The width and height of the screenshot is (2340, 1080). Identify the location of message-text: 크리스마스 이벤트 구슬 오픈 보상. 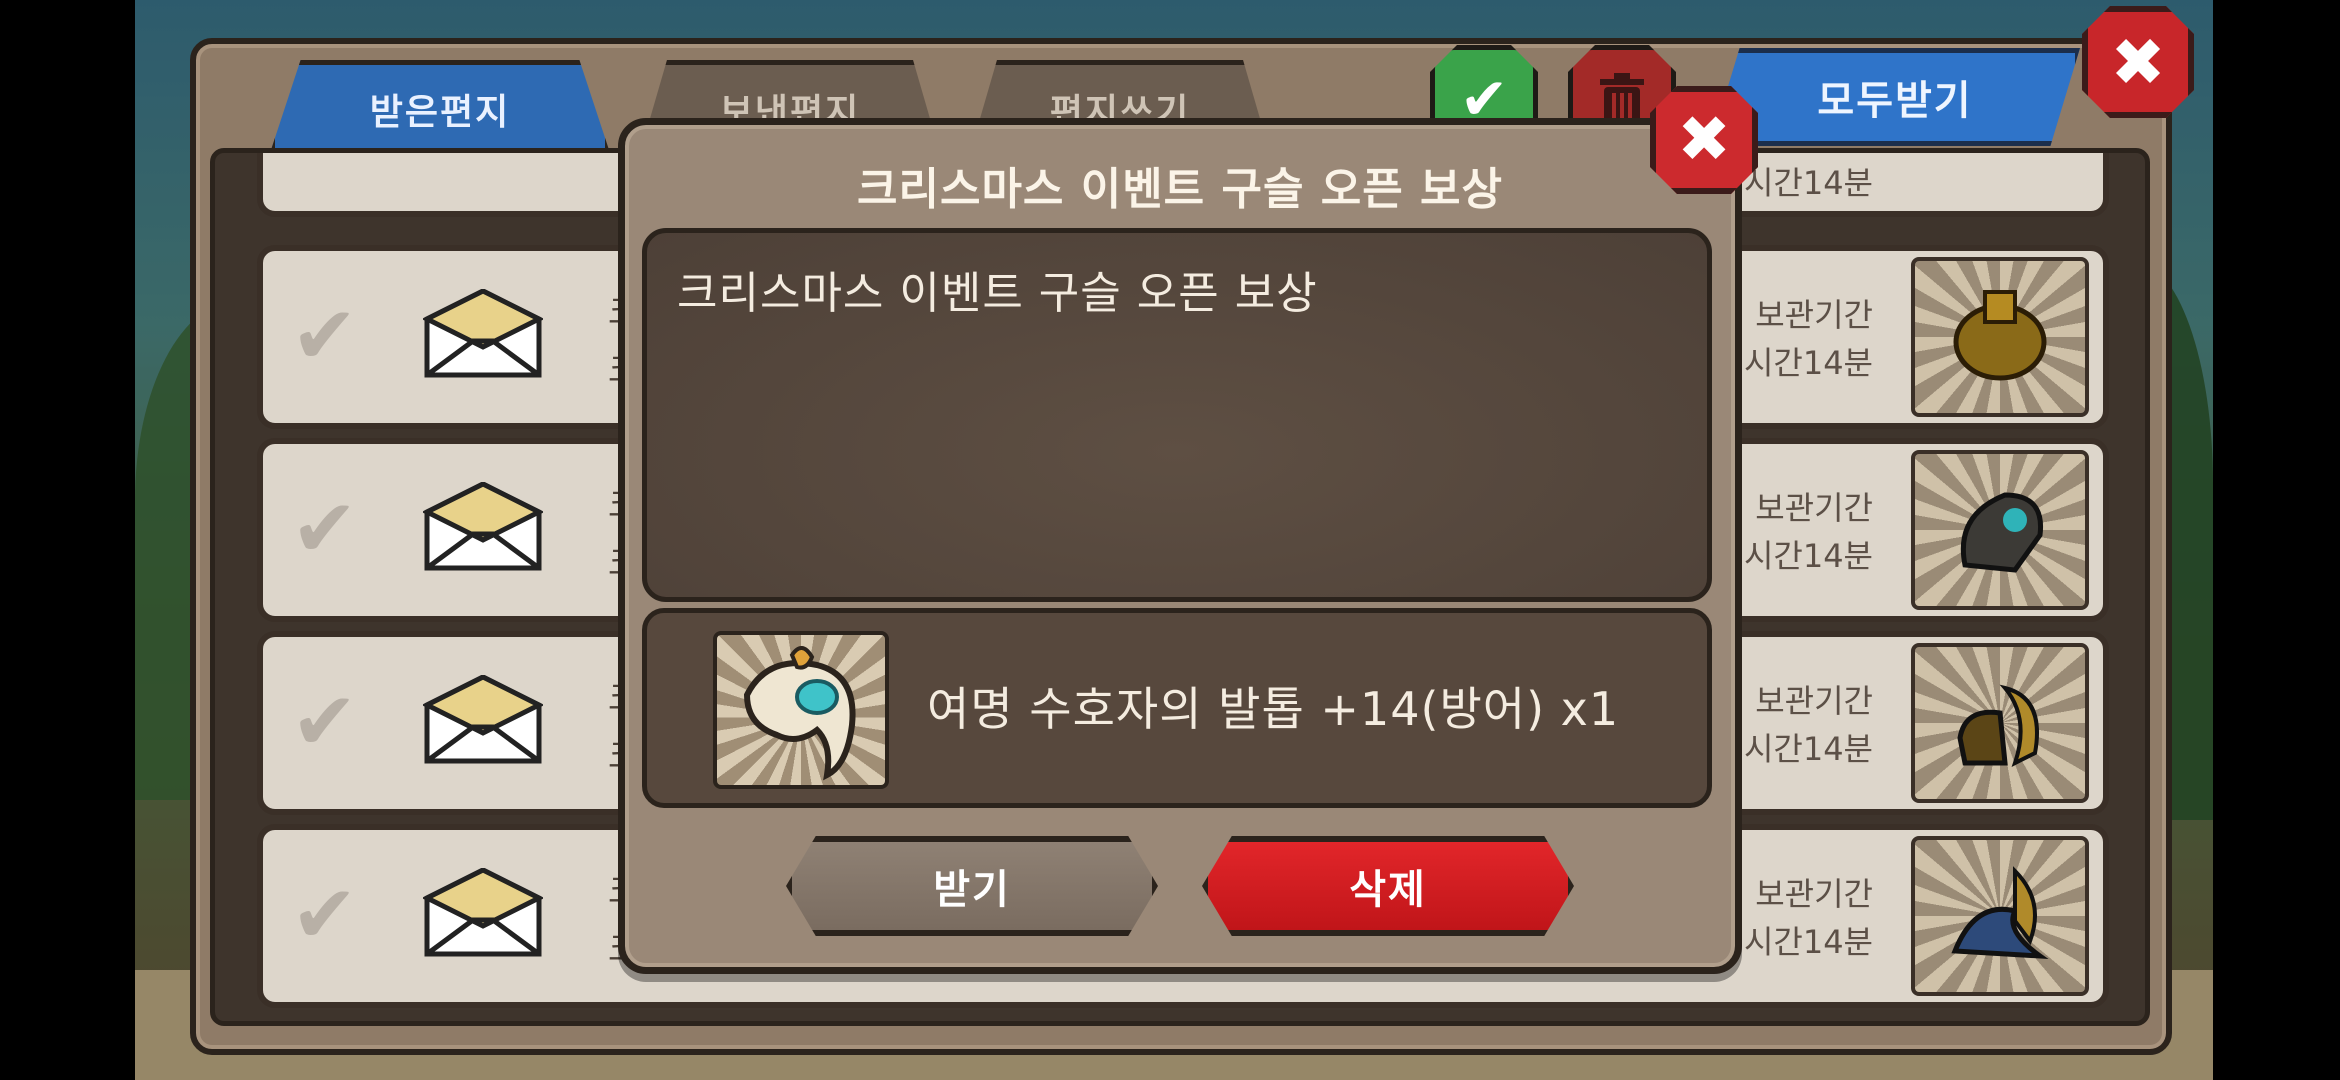
(997, 293).